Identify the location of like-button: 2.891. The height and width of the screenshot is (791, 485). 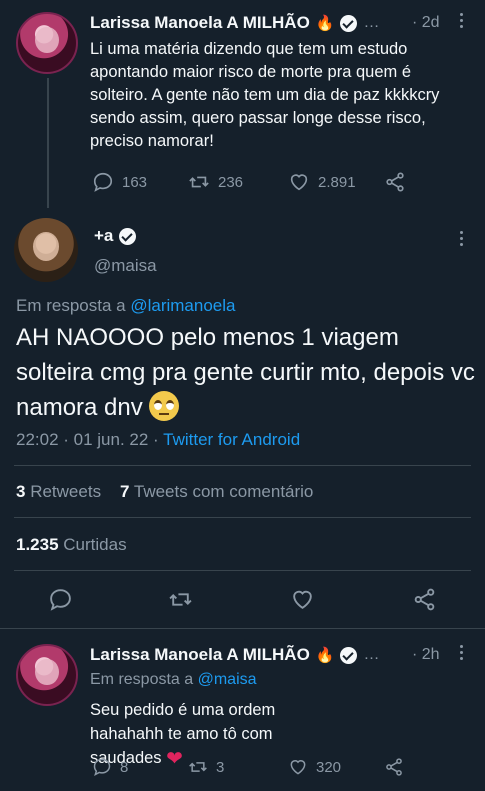
(322, 182).